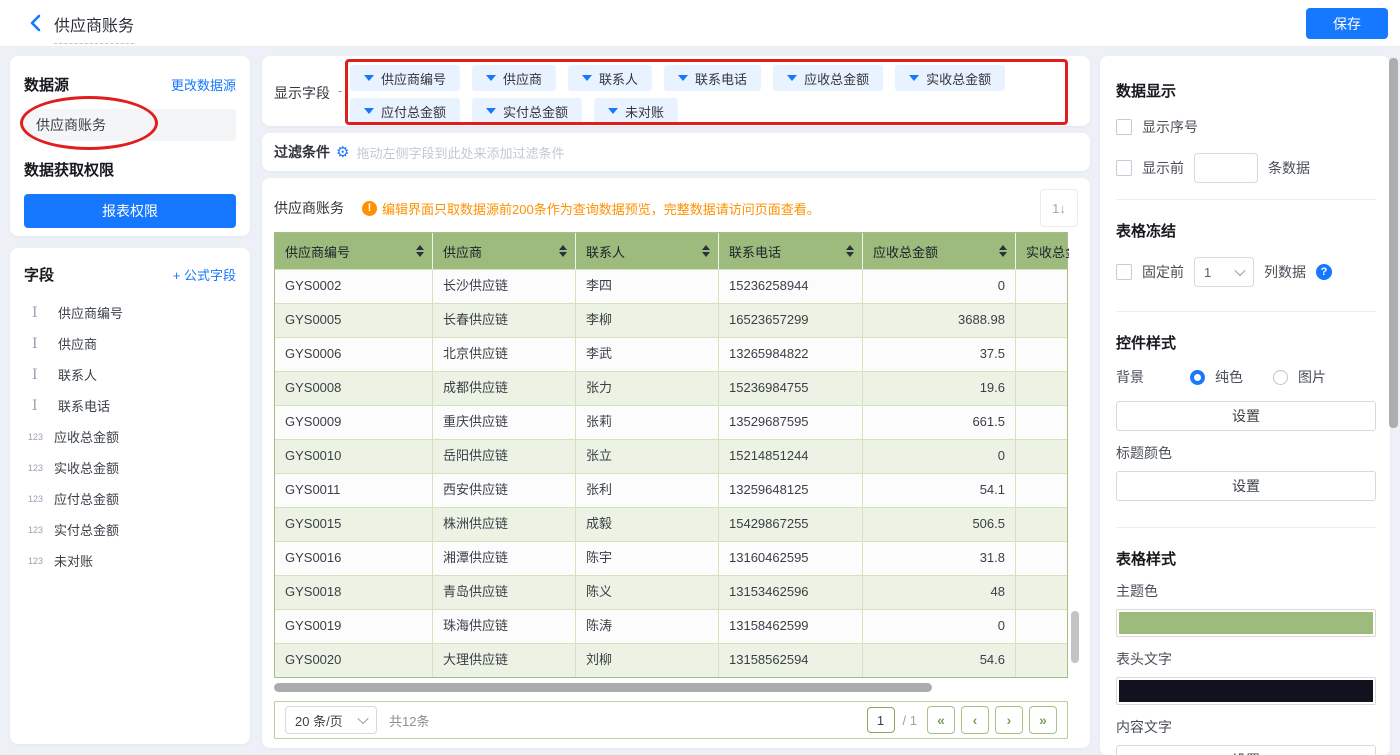 The width and height of the screenshot is (1400, 755). I want to click on table-cell: 0, so click(939, 286).